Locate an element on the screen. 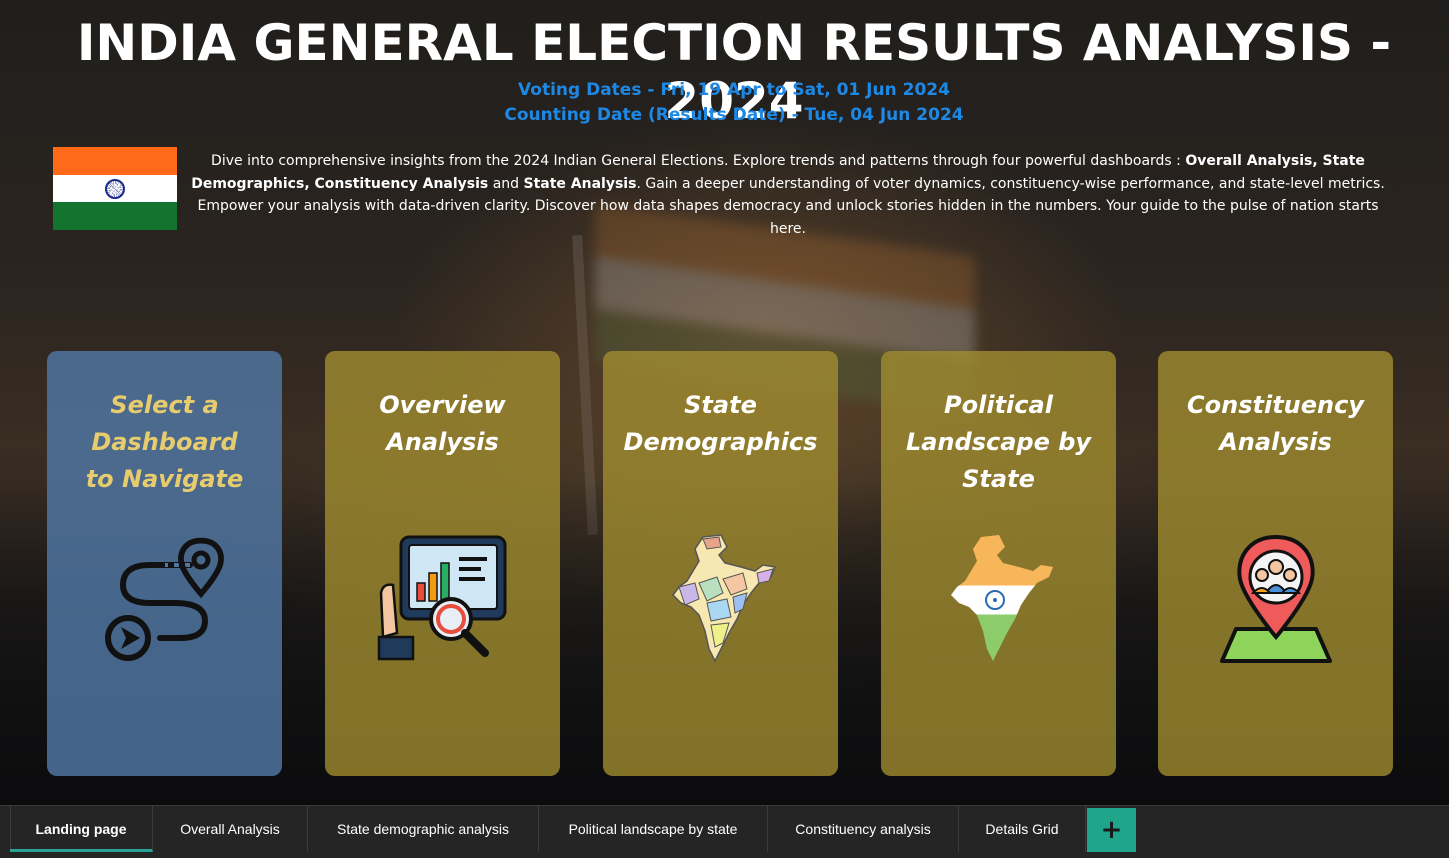 Image resolution: width=1449 pixels, height=858 pixels. location-people-icon is located at coordinates (1275, 598).